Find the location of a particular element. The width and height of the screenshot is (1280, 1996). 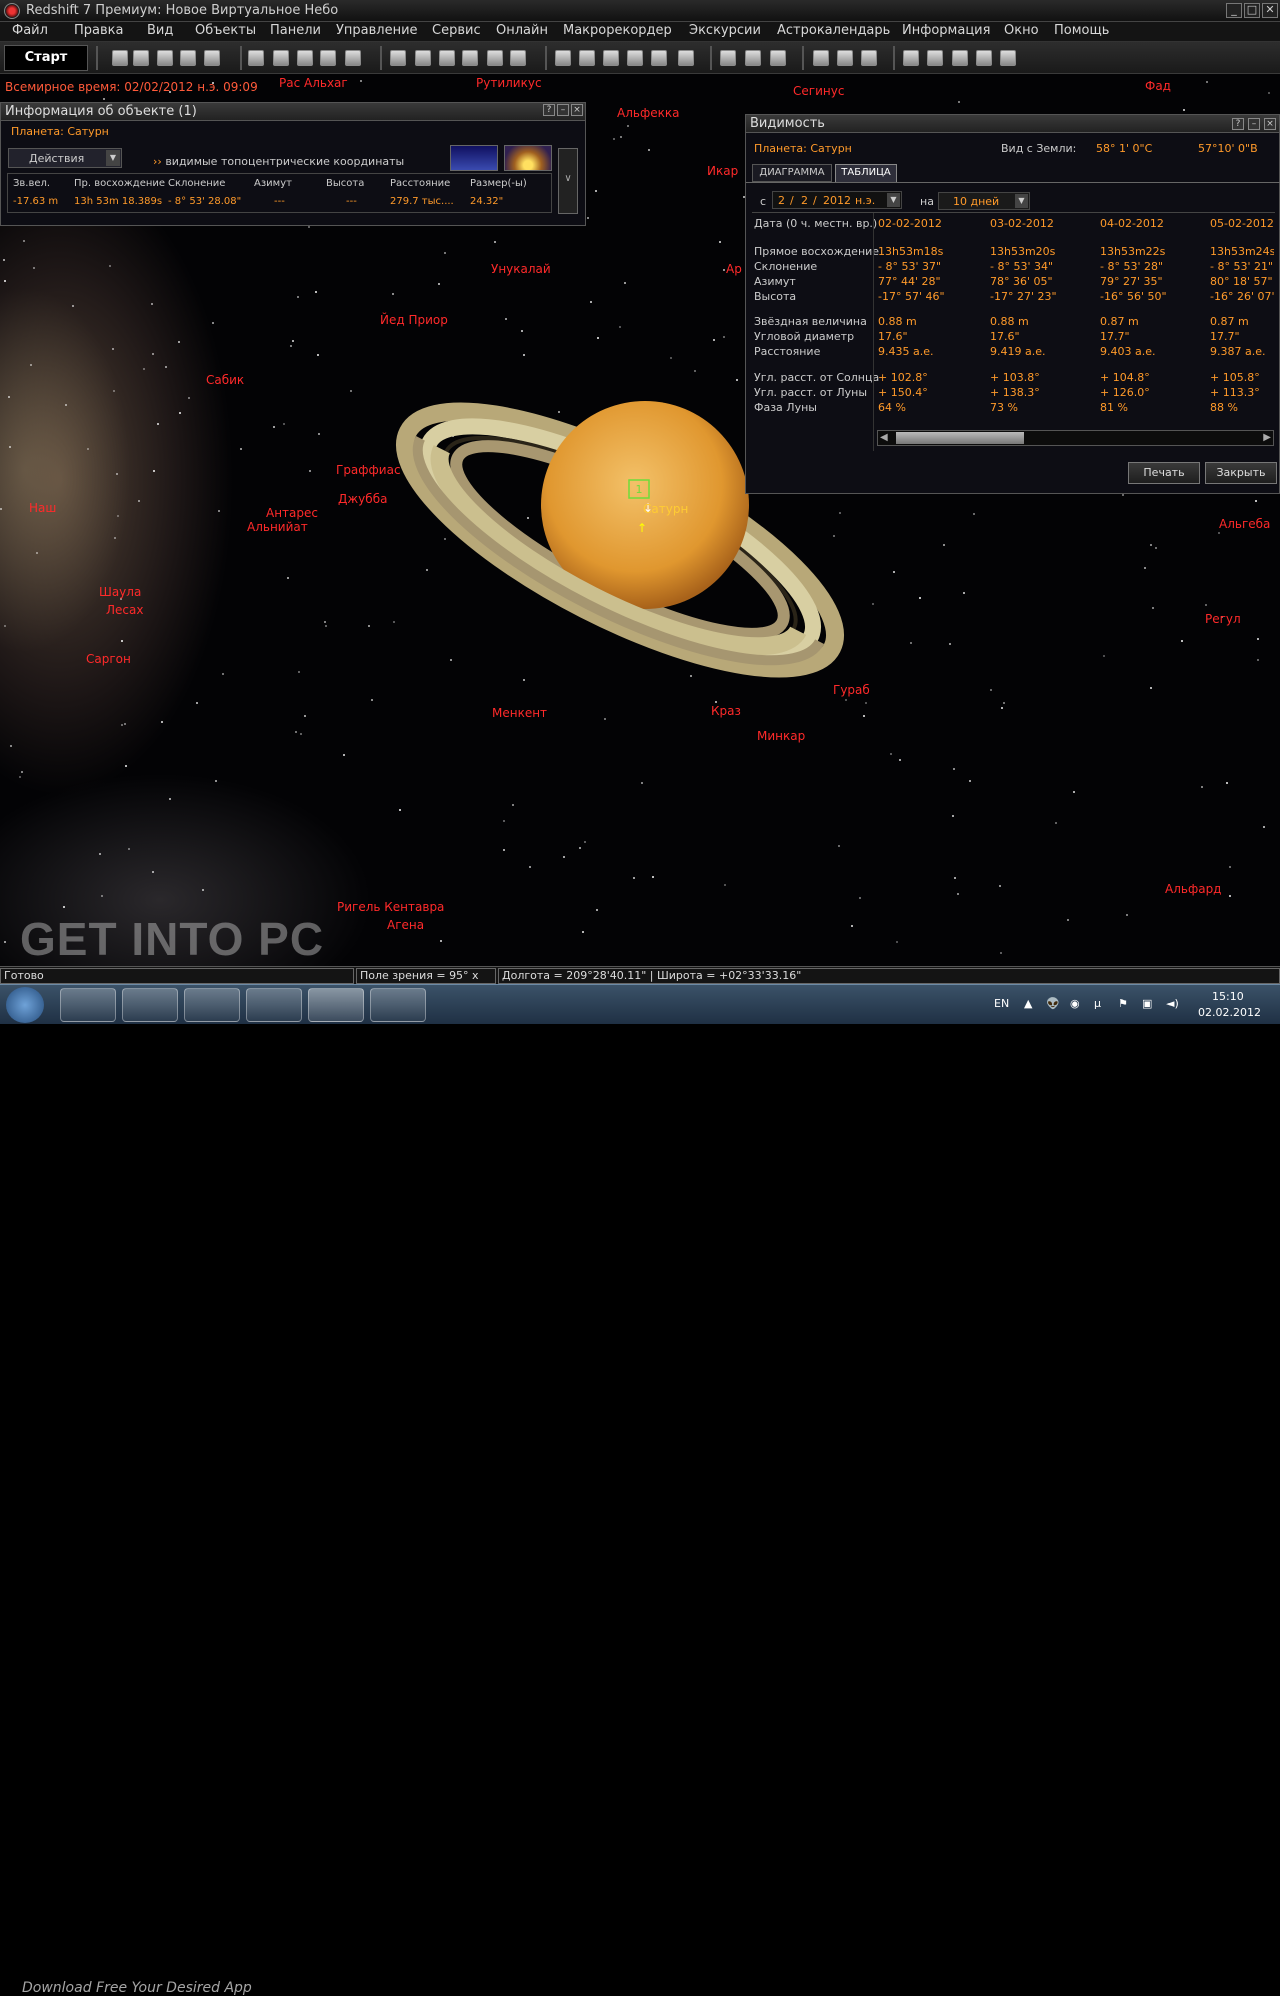

horizontal-scrollbar: ◀ ▶ is located at coordinates (1075, 438).